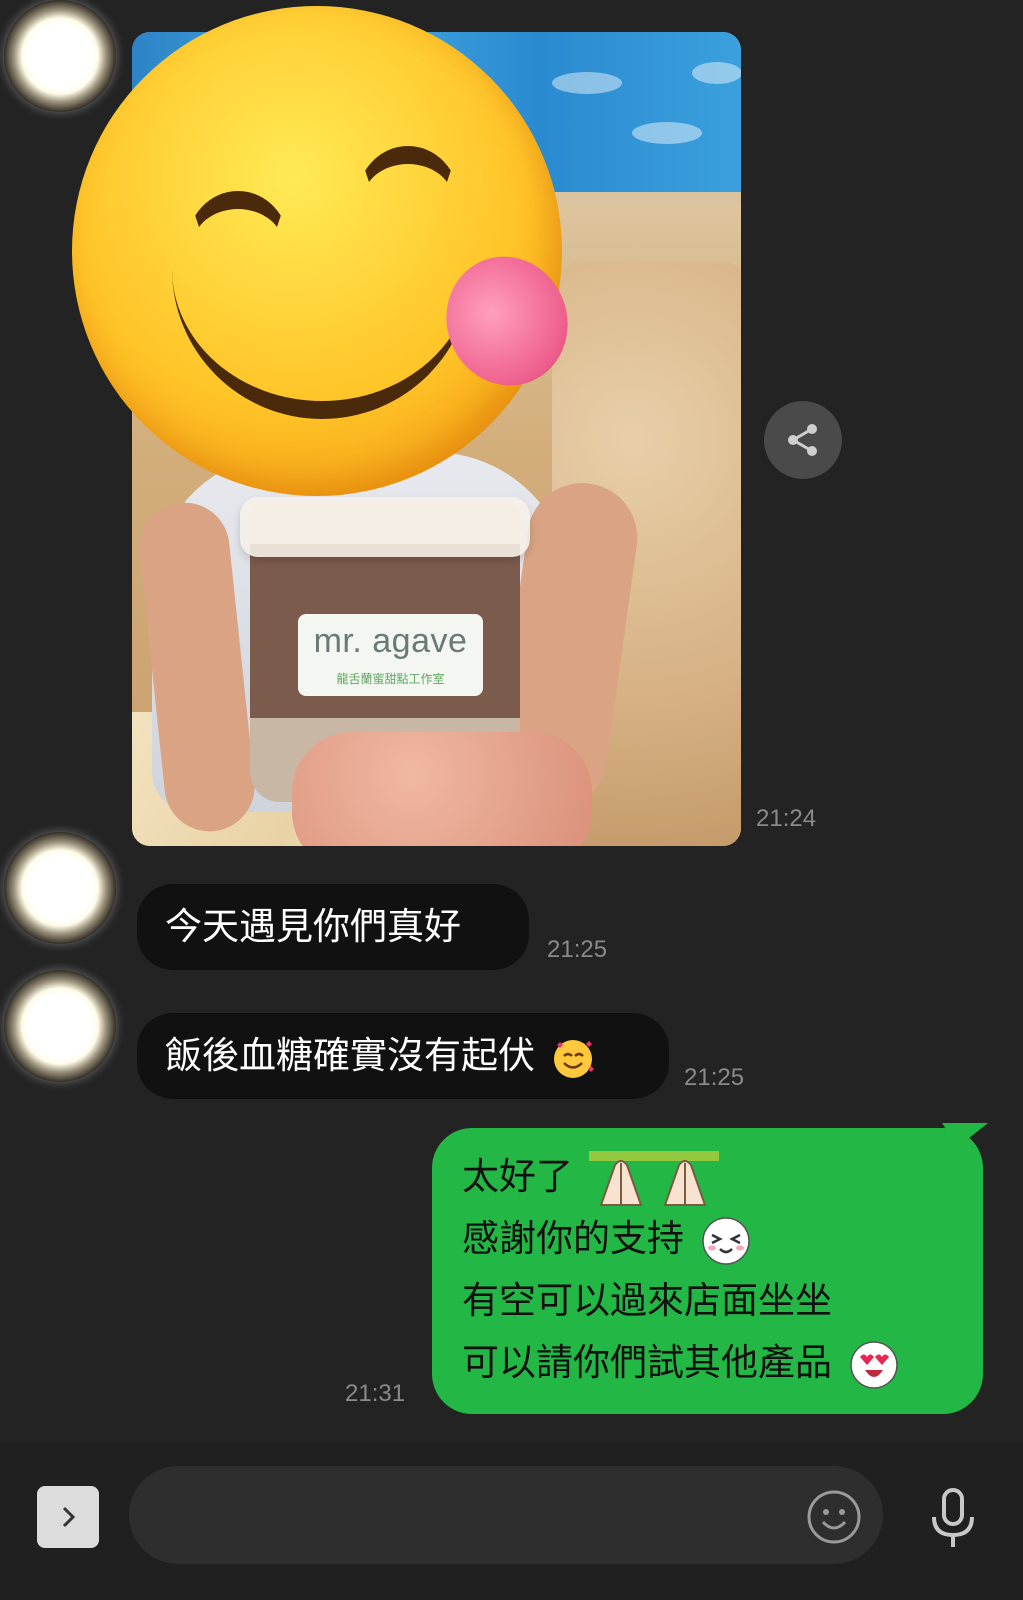 The height and width of the screenshot is (1600, 1023). I want to click on incoming-message-bubble: 今天遇見你們真好, so click(333, 927).